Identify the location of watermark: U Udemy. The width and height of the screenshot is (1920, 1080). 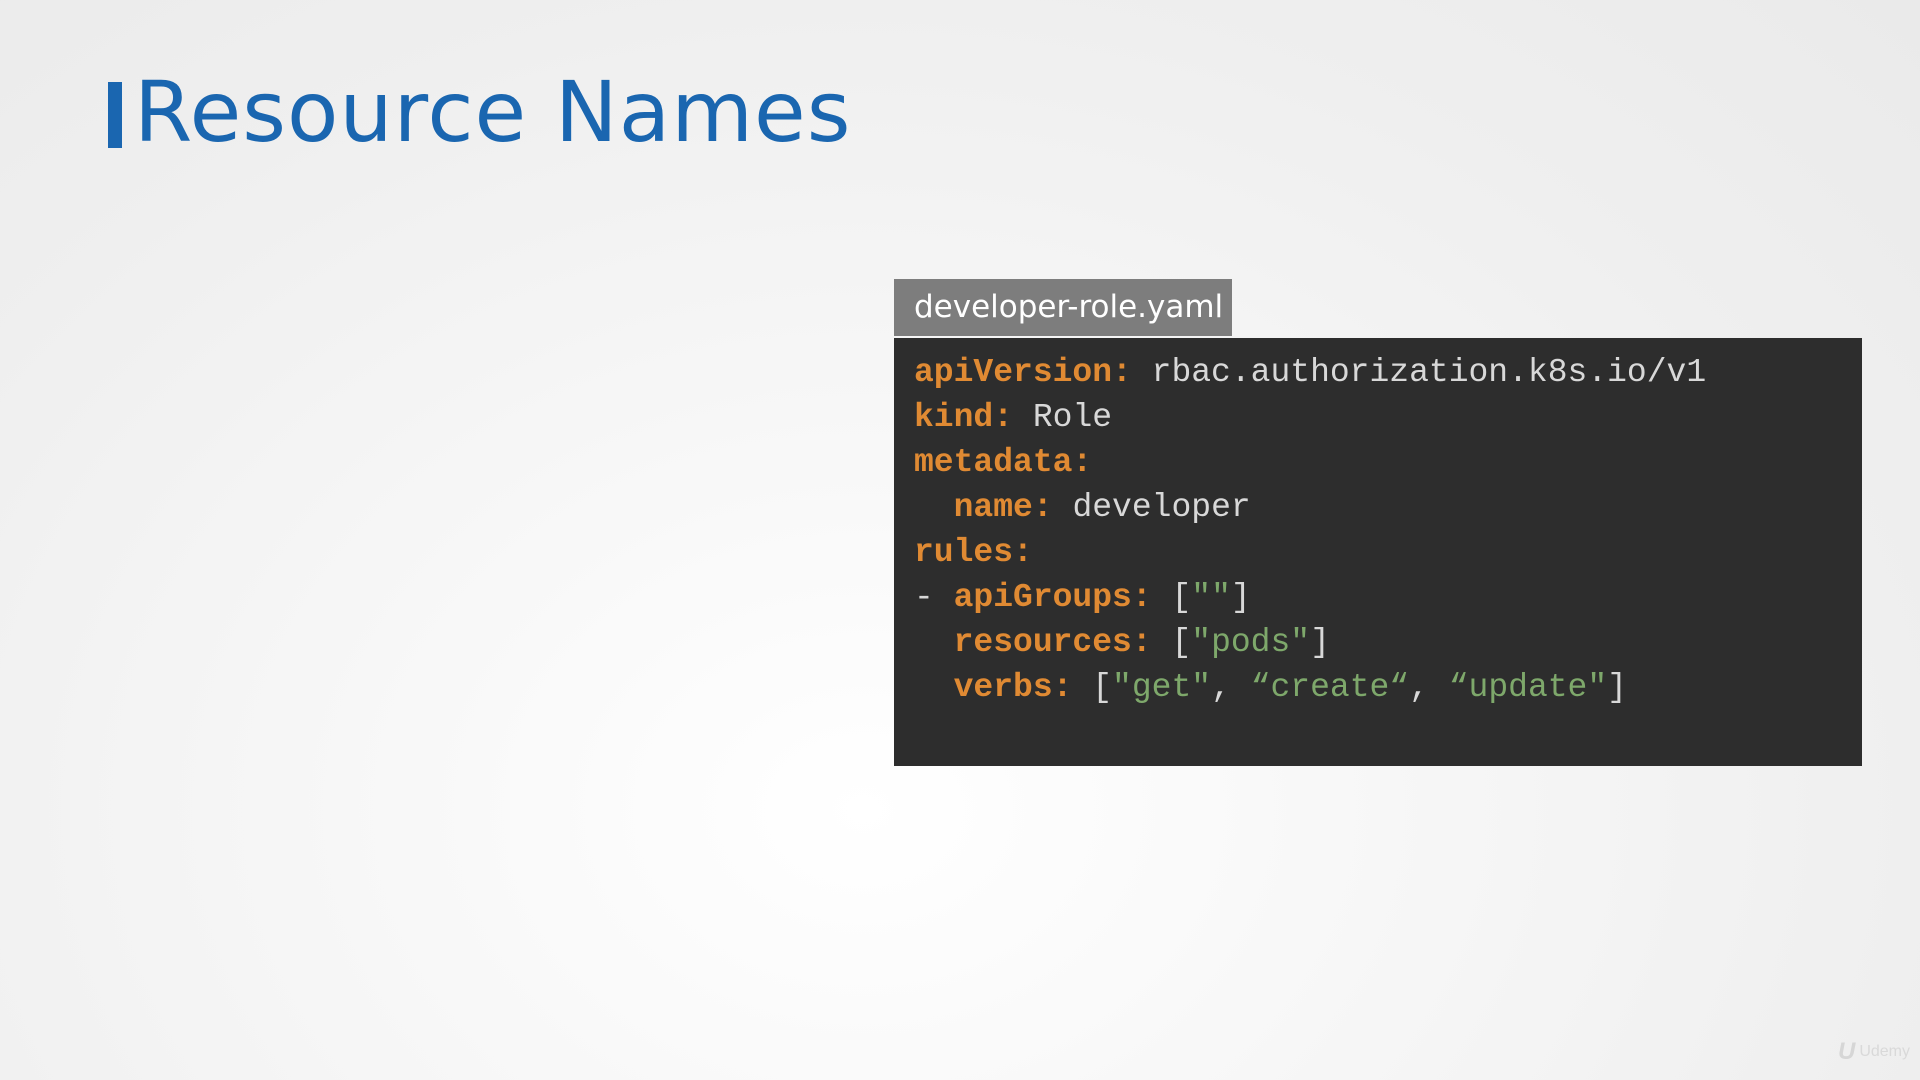
(1874, 1052).